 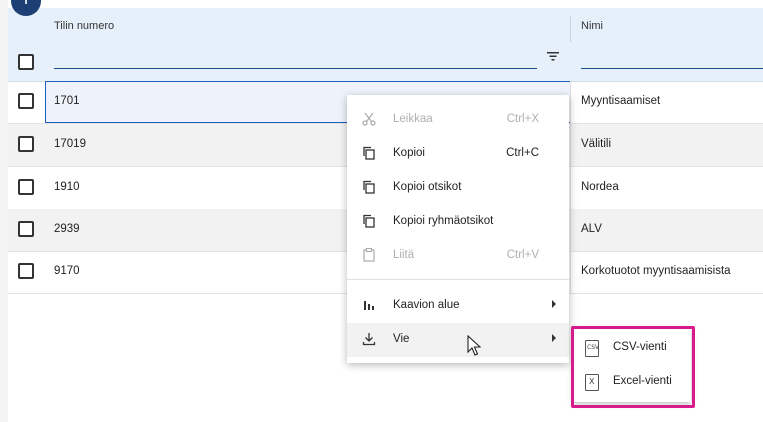 What do you see at coordinates (458, 256) in the screenshot?
I see `menu-item-paste: Liitä Ctrl+V` at bounding box center [458, 256].